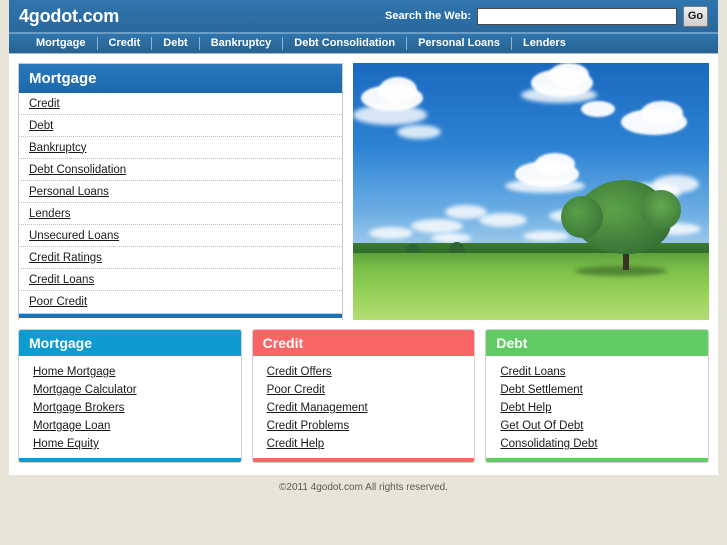  Describe the element at coordinates (695, 16) in the screenshot. I see `search-go-button: Go` at that location.